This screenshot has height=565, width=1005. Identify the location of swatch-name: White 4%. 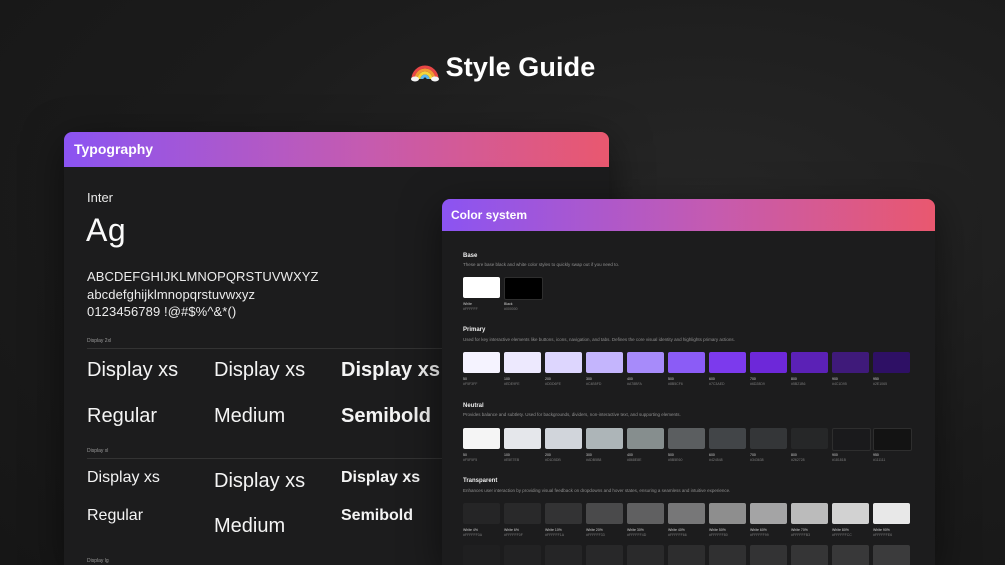
(470, 530).